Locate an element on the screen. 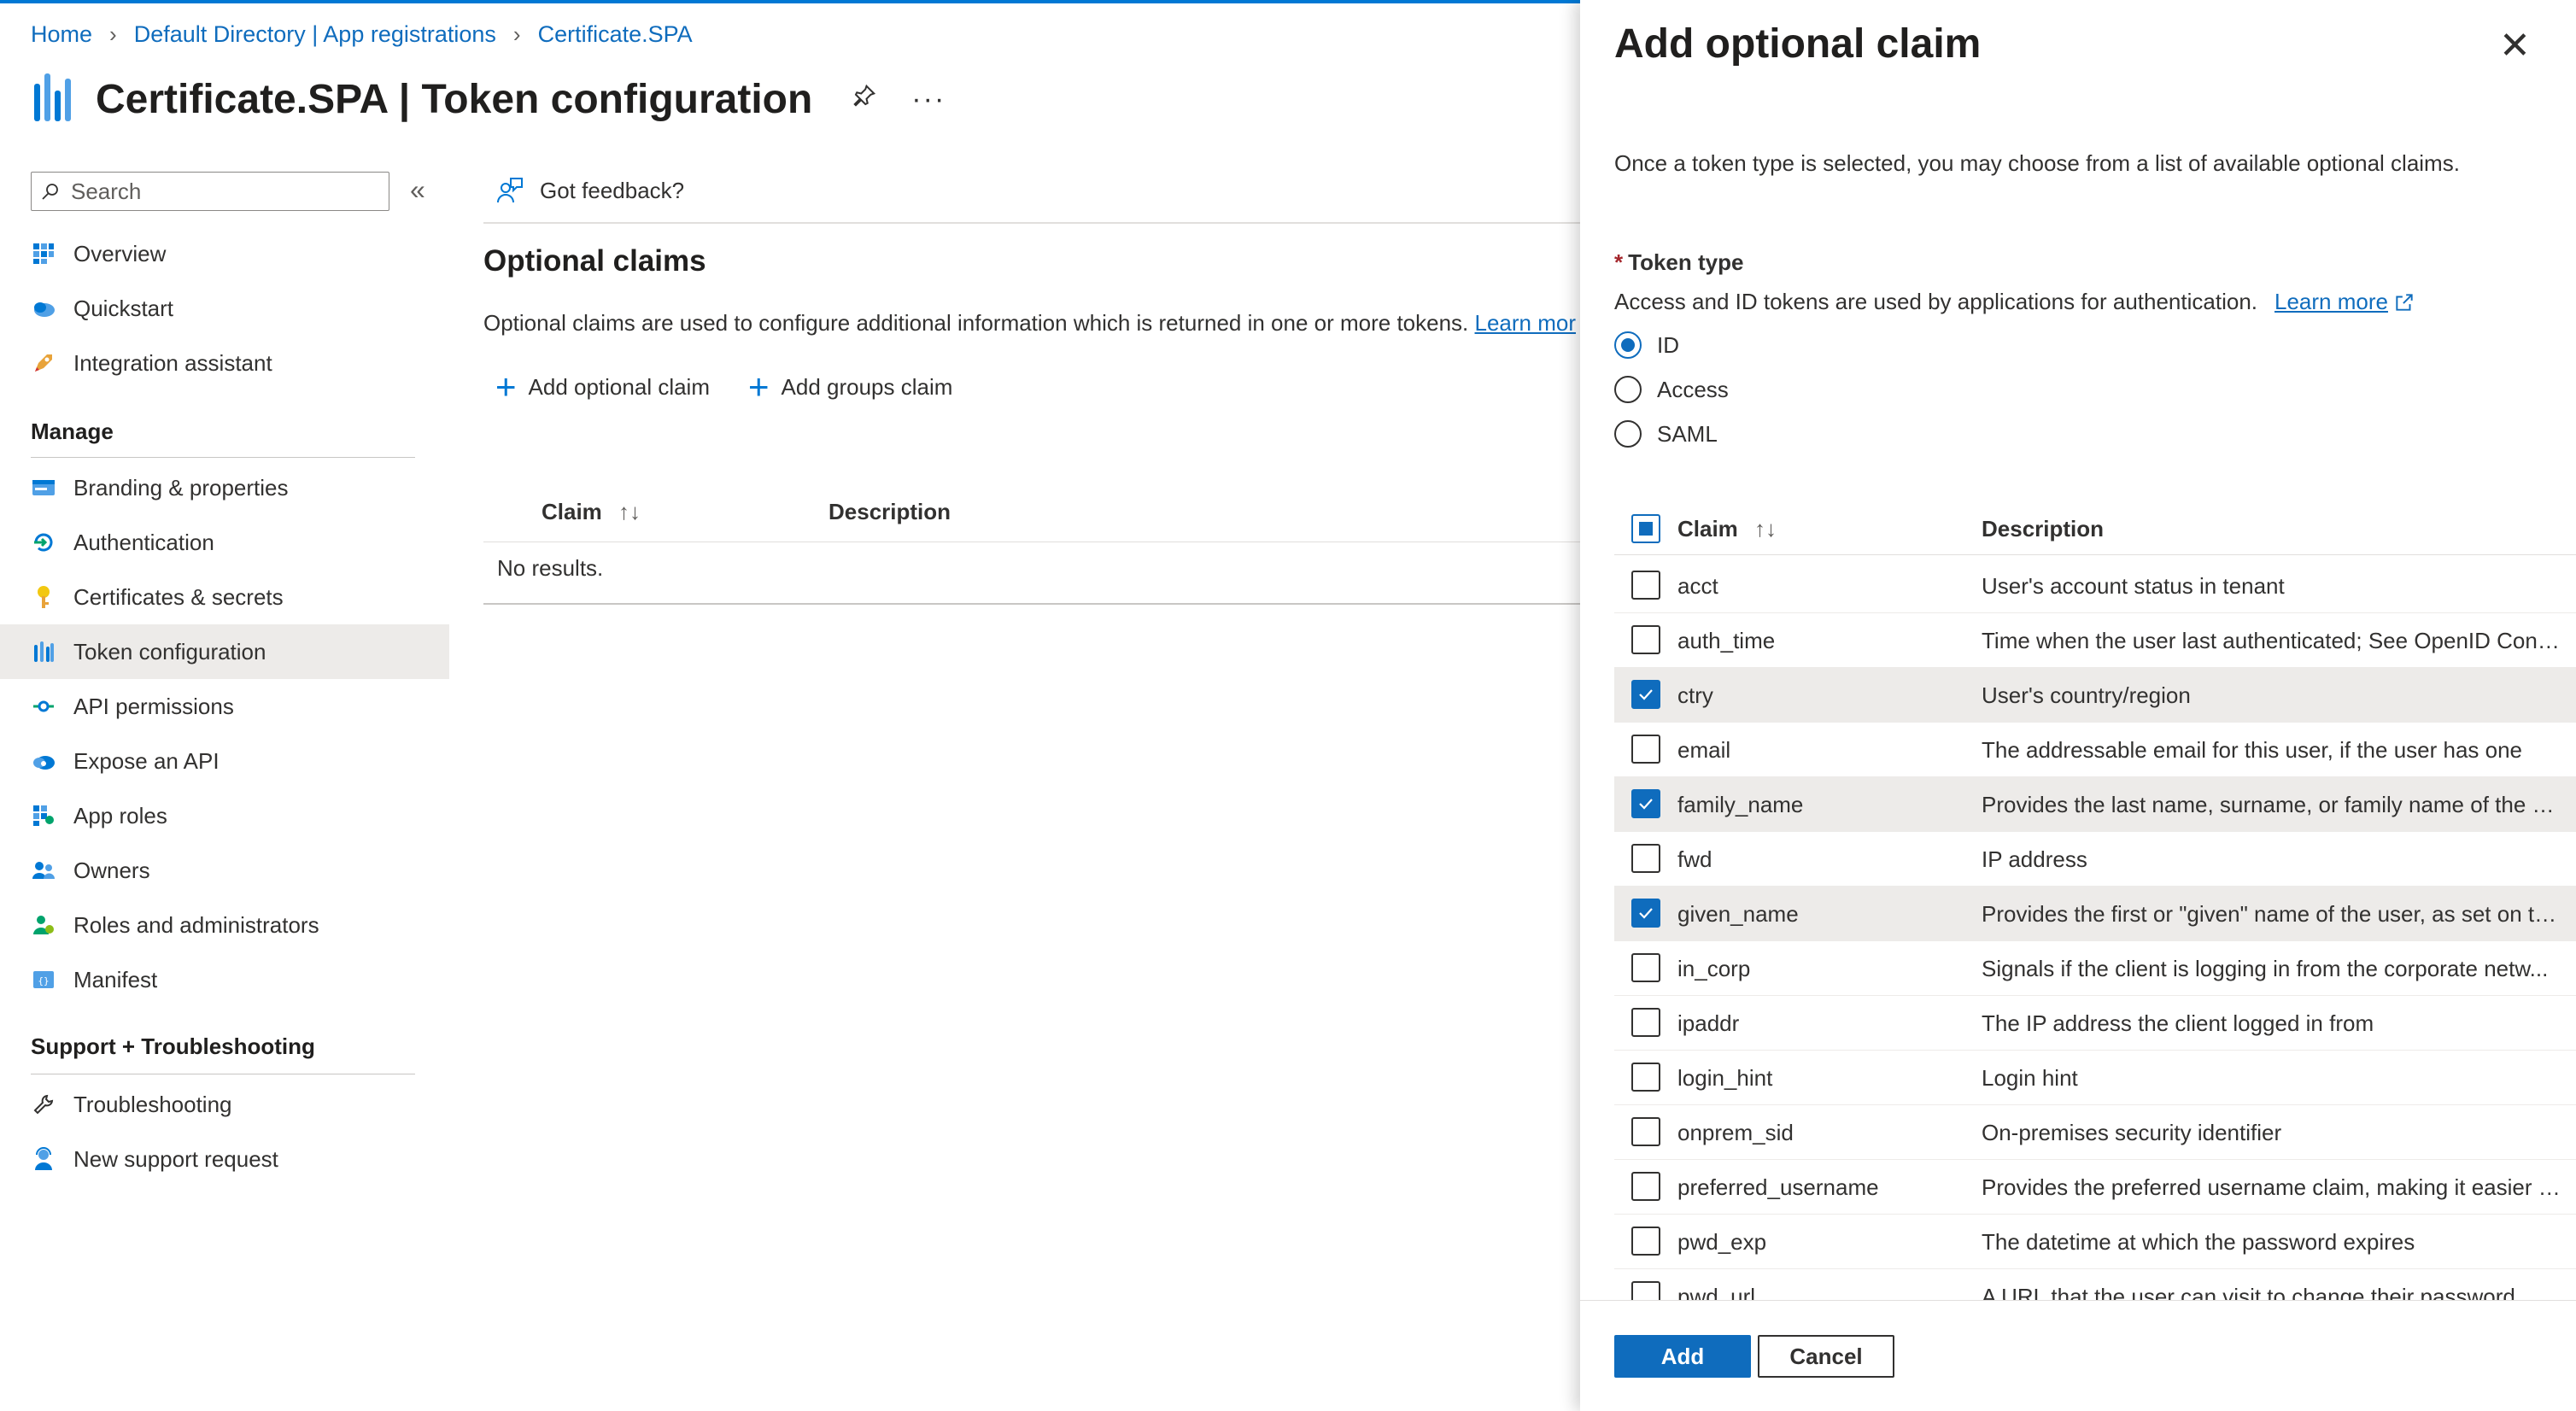 The width and height of the screenshot is (2576, 1411). sidebar-item-certificates-secrets: Certificates & secrets is located at coordinates (224, 597).